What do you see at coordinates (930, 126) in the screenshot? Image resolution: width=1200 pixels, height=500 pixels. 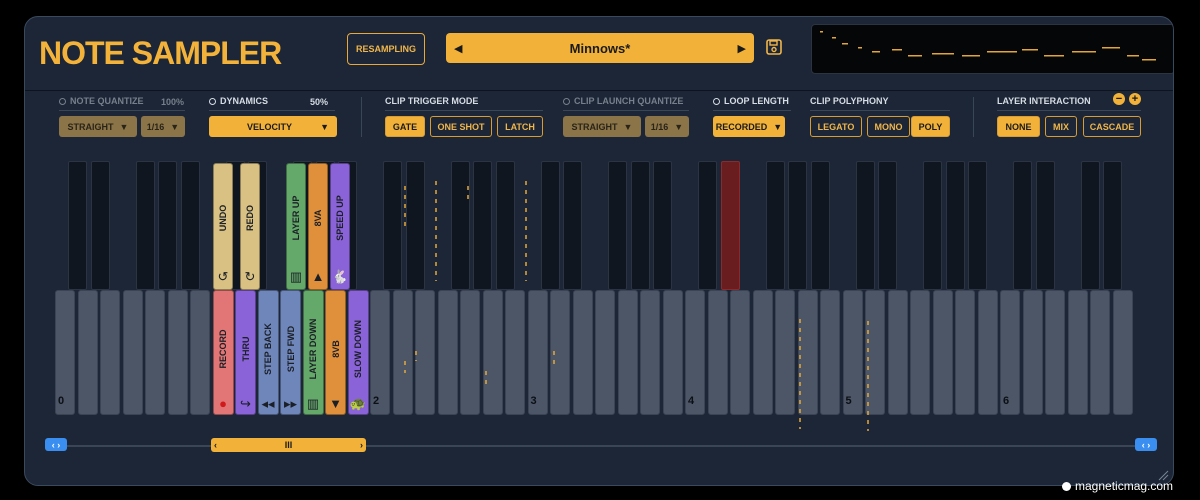 I see `polyphony-poly-button: POLY` at bounding box center [930, 126].